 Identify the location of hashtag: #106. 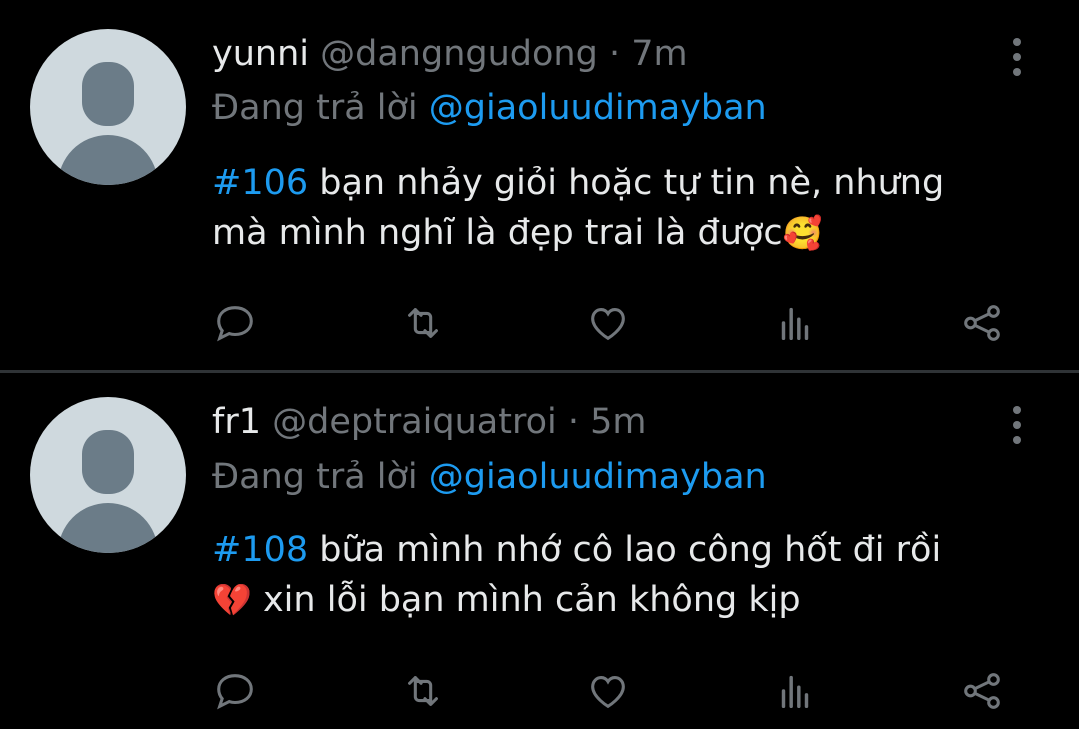
(260, 183).